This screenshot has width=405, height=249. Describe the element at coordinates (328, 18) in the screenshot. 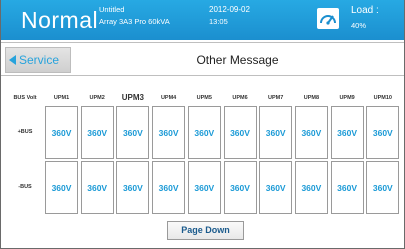

I see `gauge-icon` at that location.